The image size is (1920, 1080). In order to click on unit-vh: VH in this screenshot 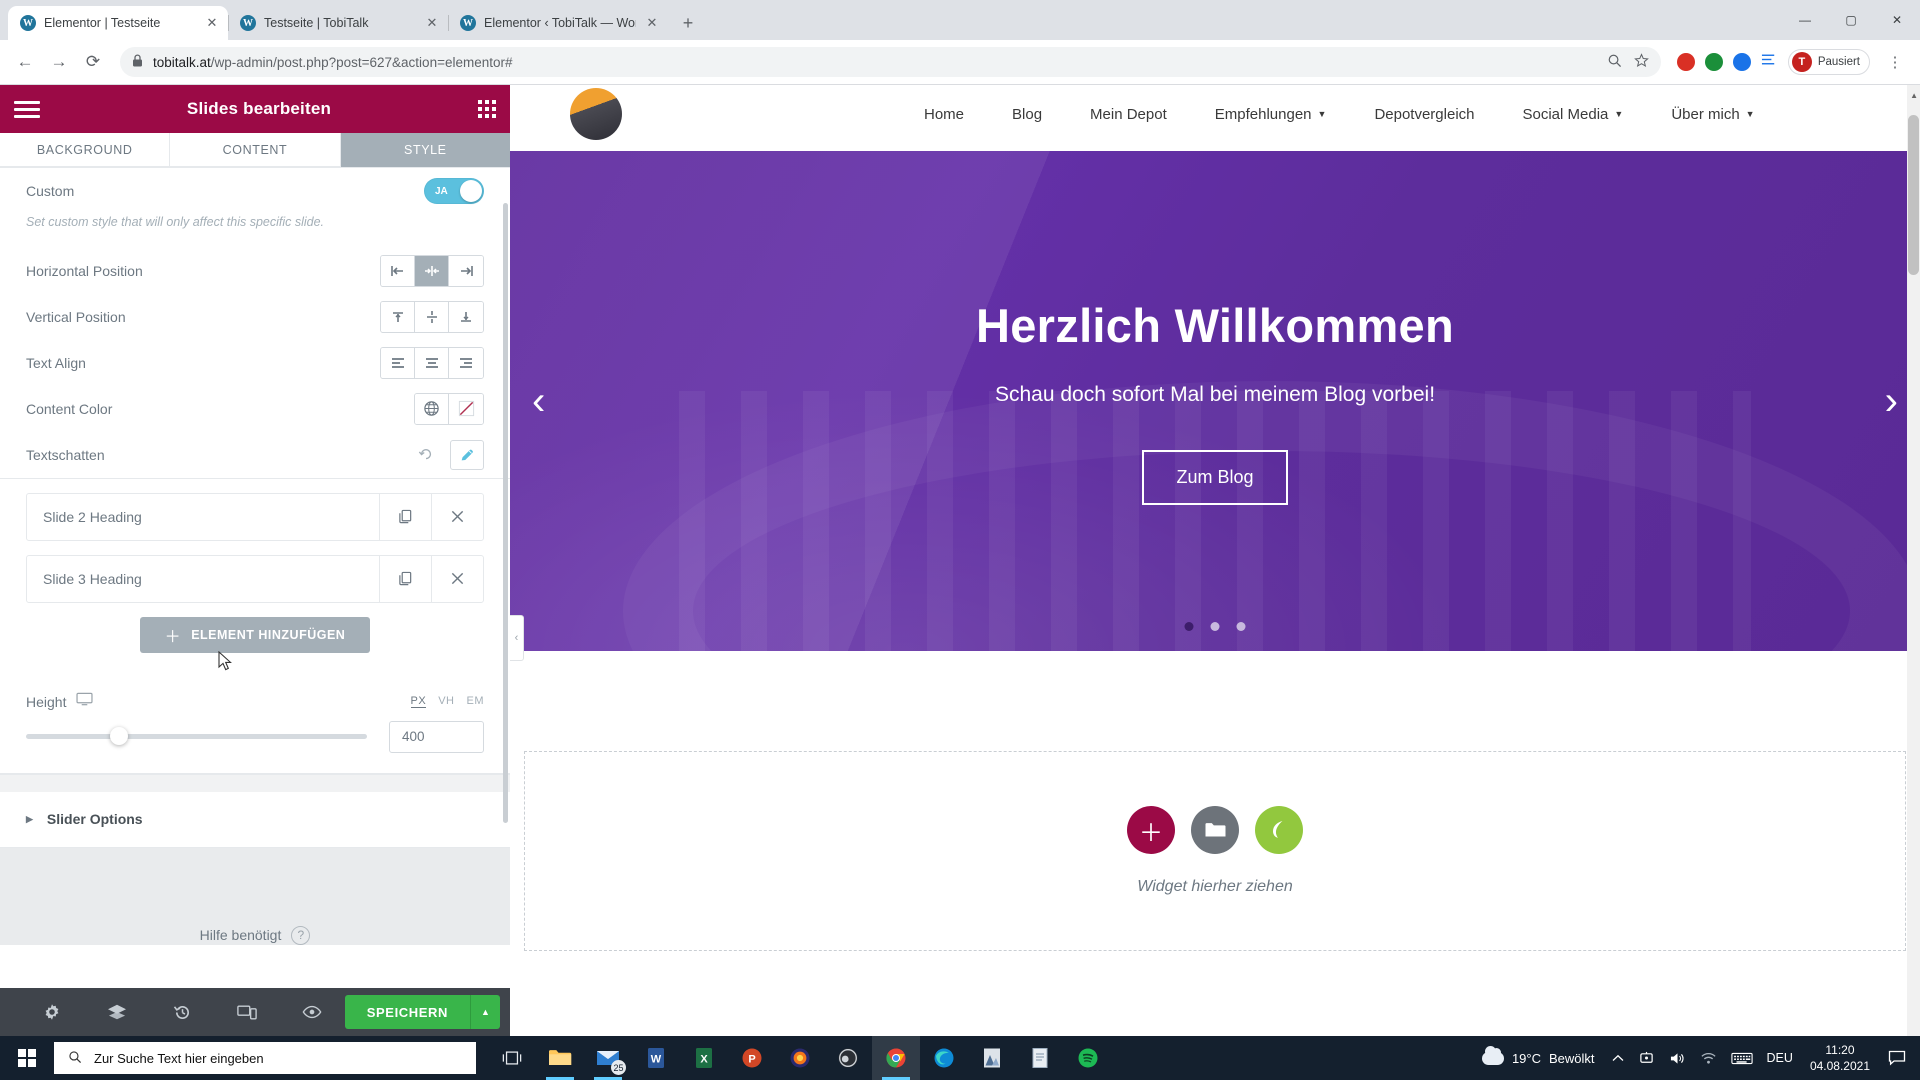, I will do `click(446, 701)`.